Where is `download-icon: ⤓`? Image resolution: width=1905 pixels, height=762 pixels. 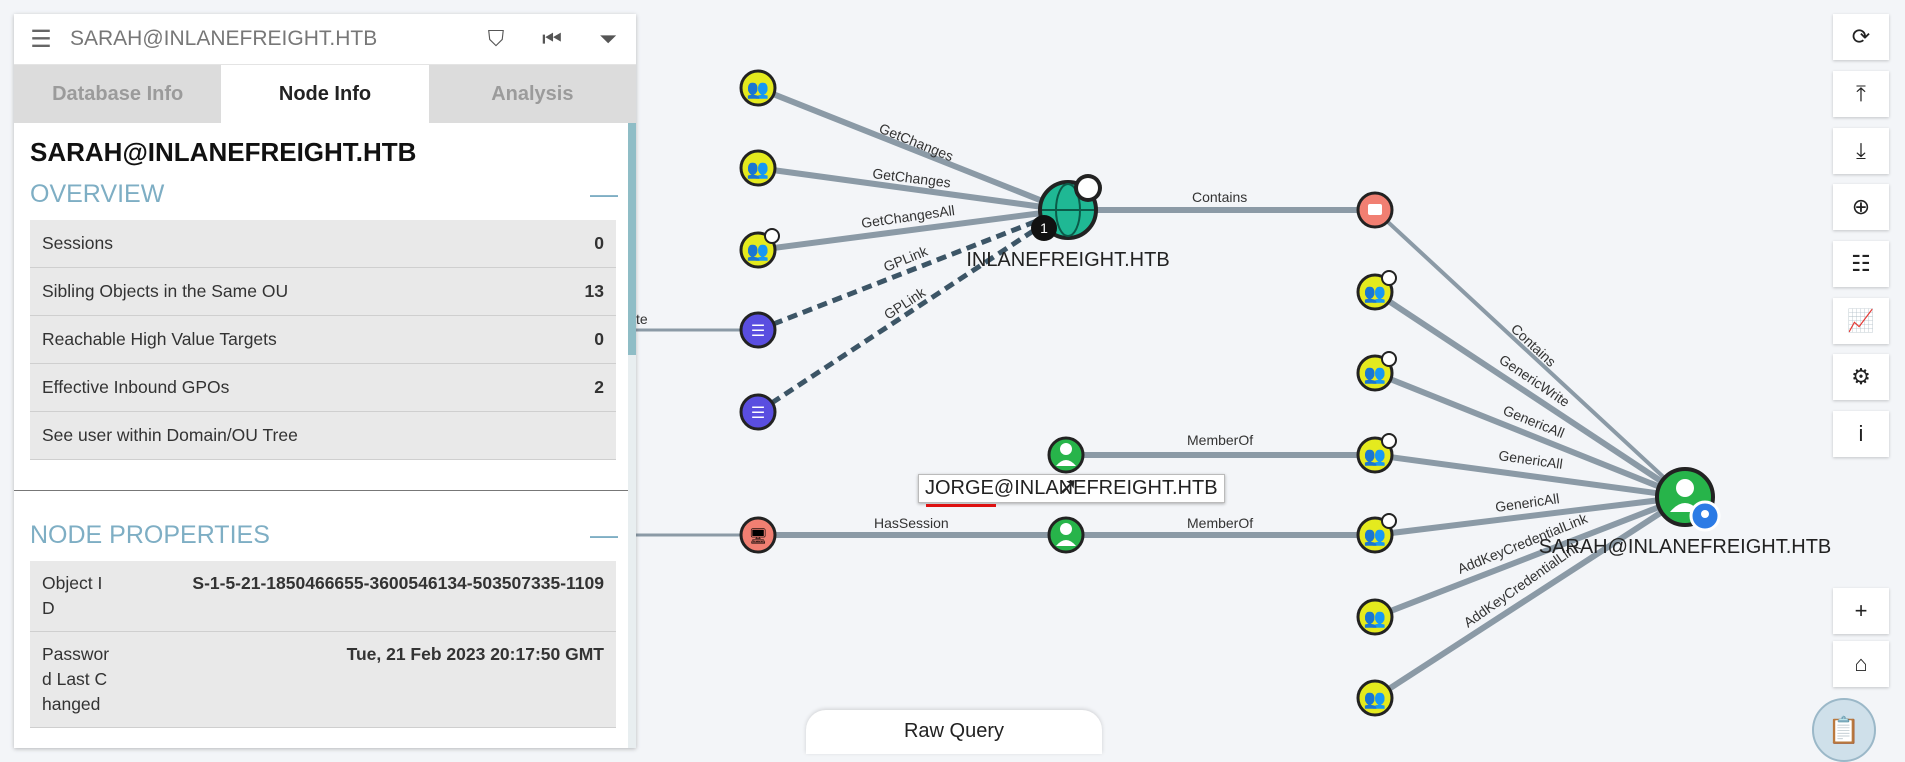 download-icon: ⤓ is located at coordinates (1861, 150).